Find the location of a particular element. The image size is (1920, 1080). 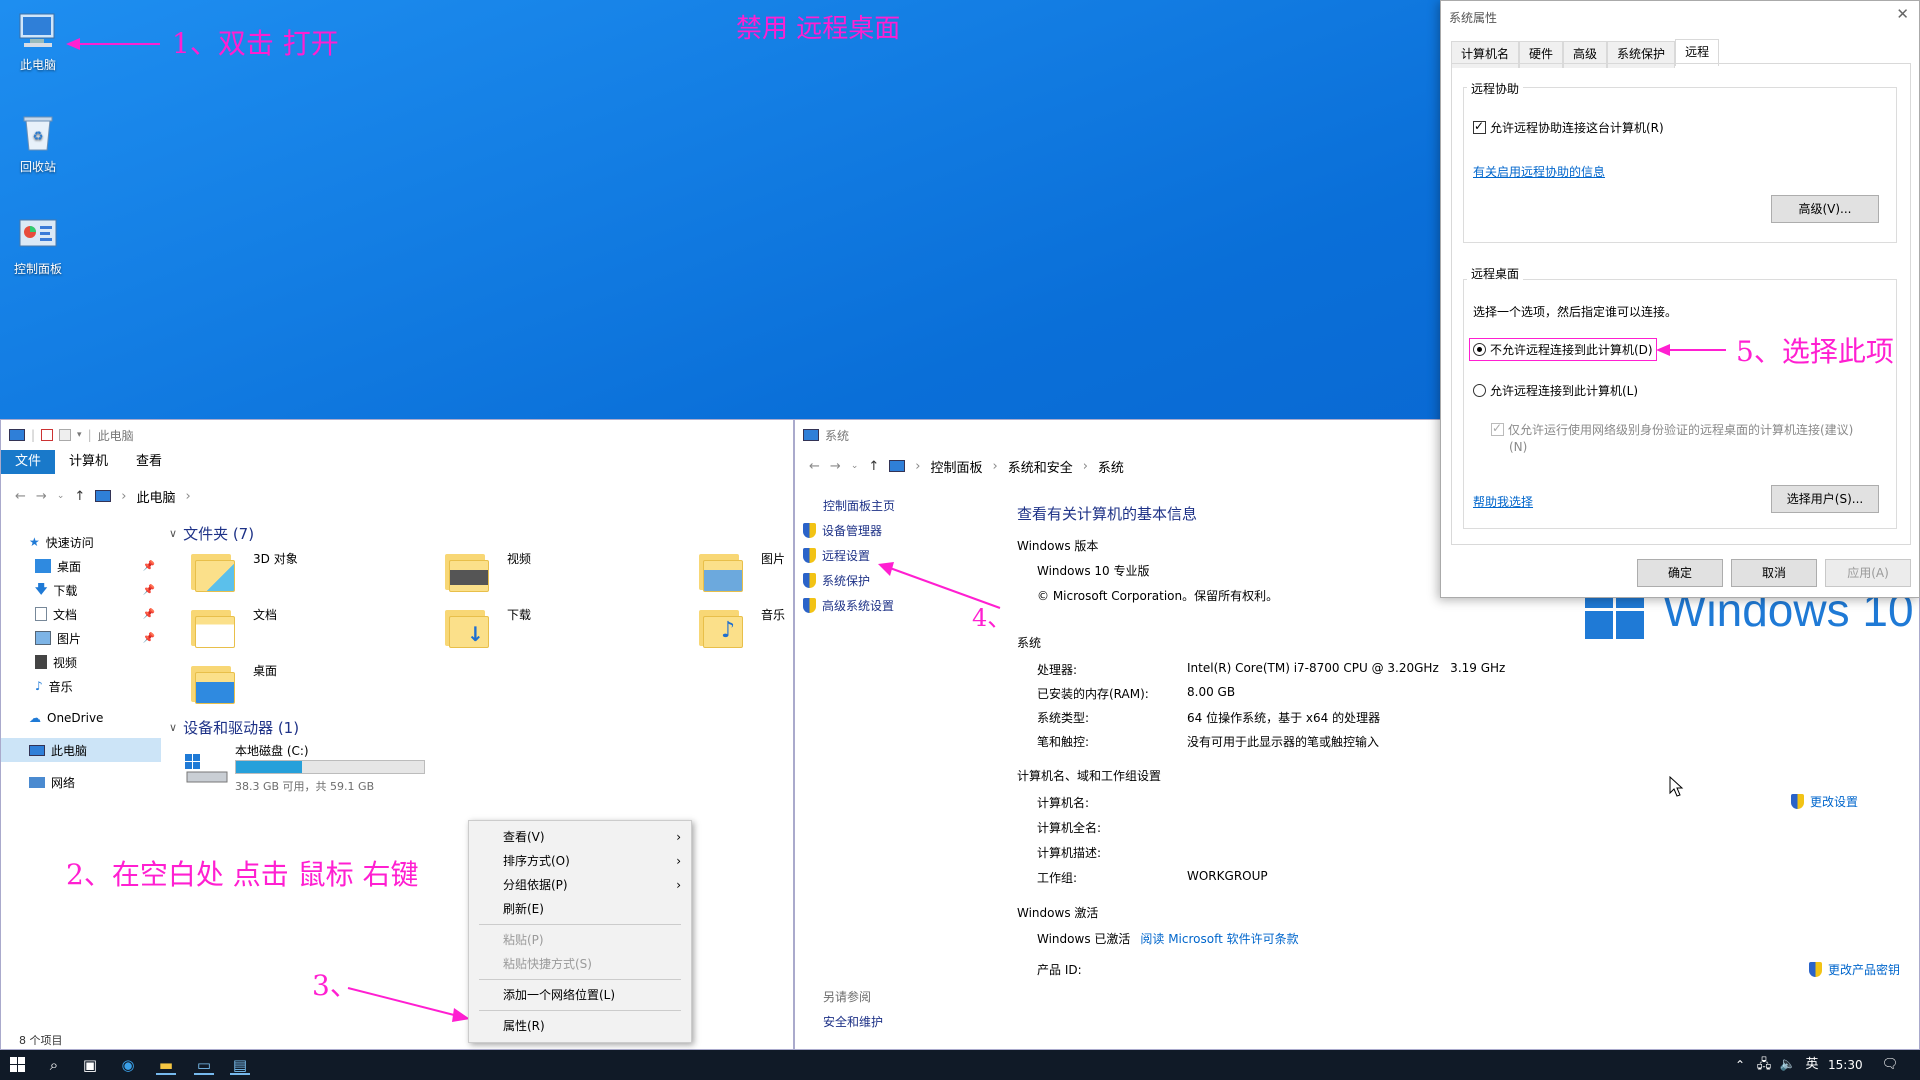

folder-videos: 视频 is located at coordinates (488, 572).